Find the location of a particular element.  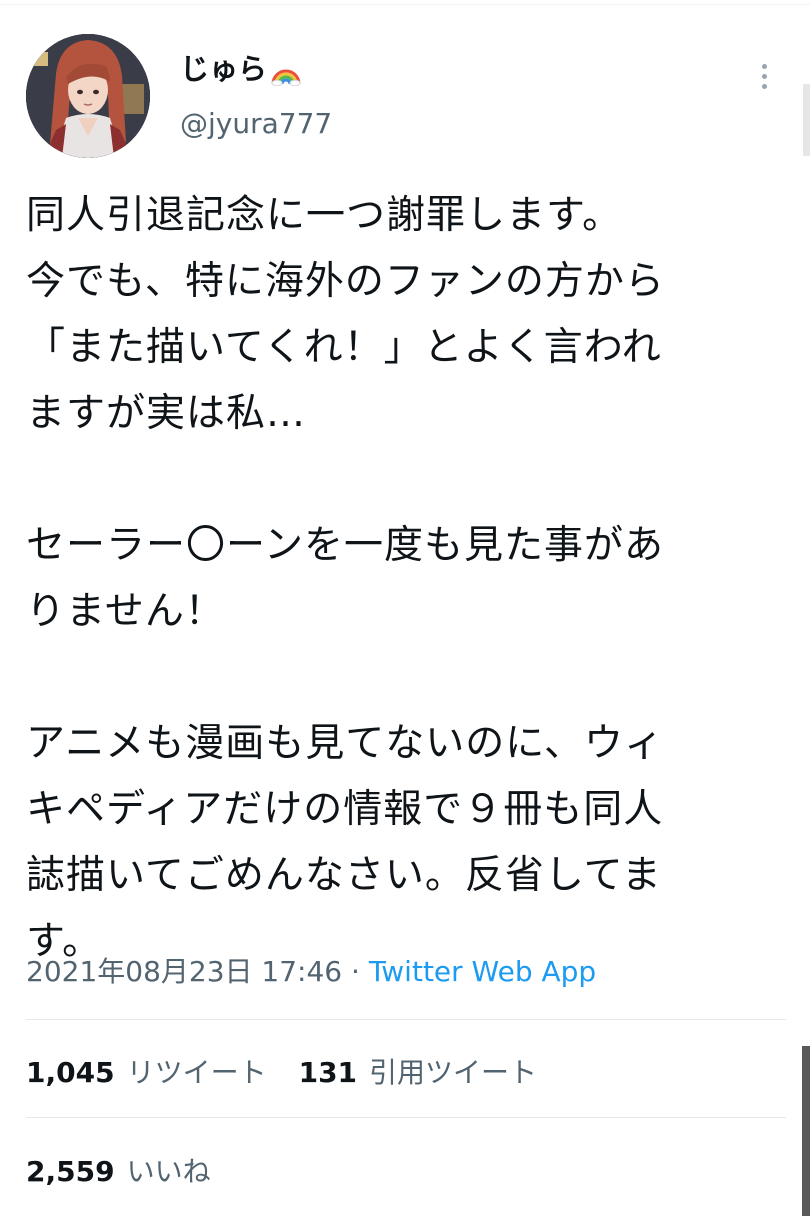

share-stats-row: 1,045 リツイート 131 引用ツイート is located at coordinates (281, 1071).